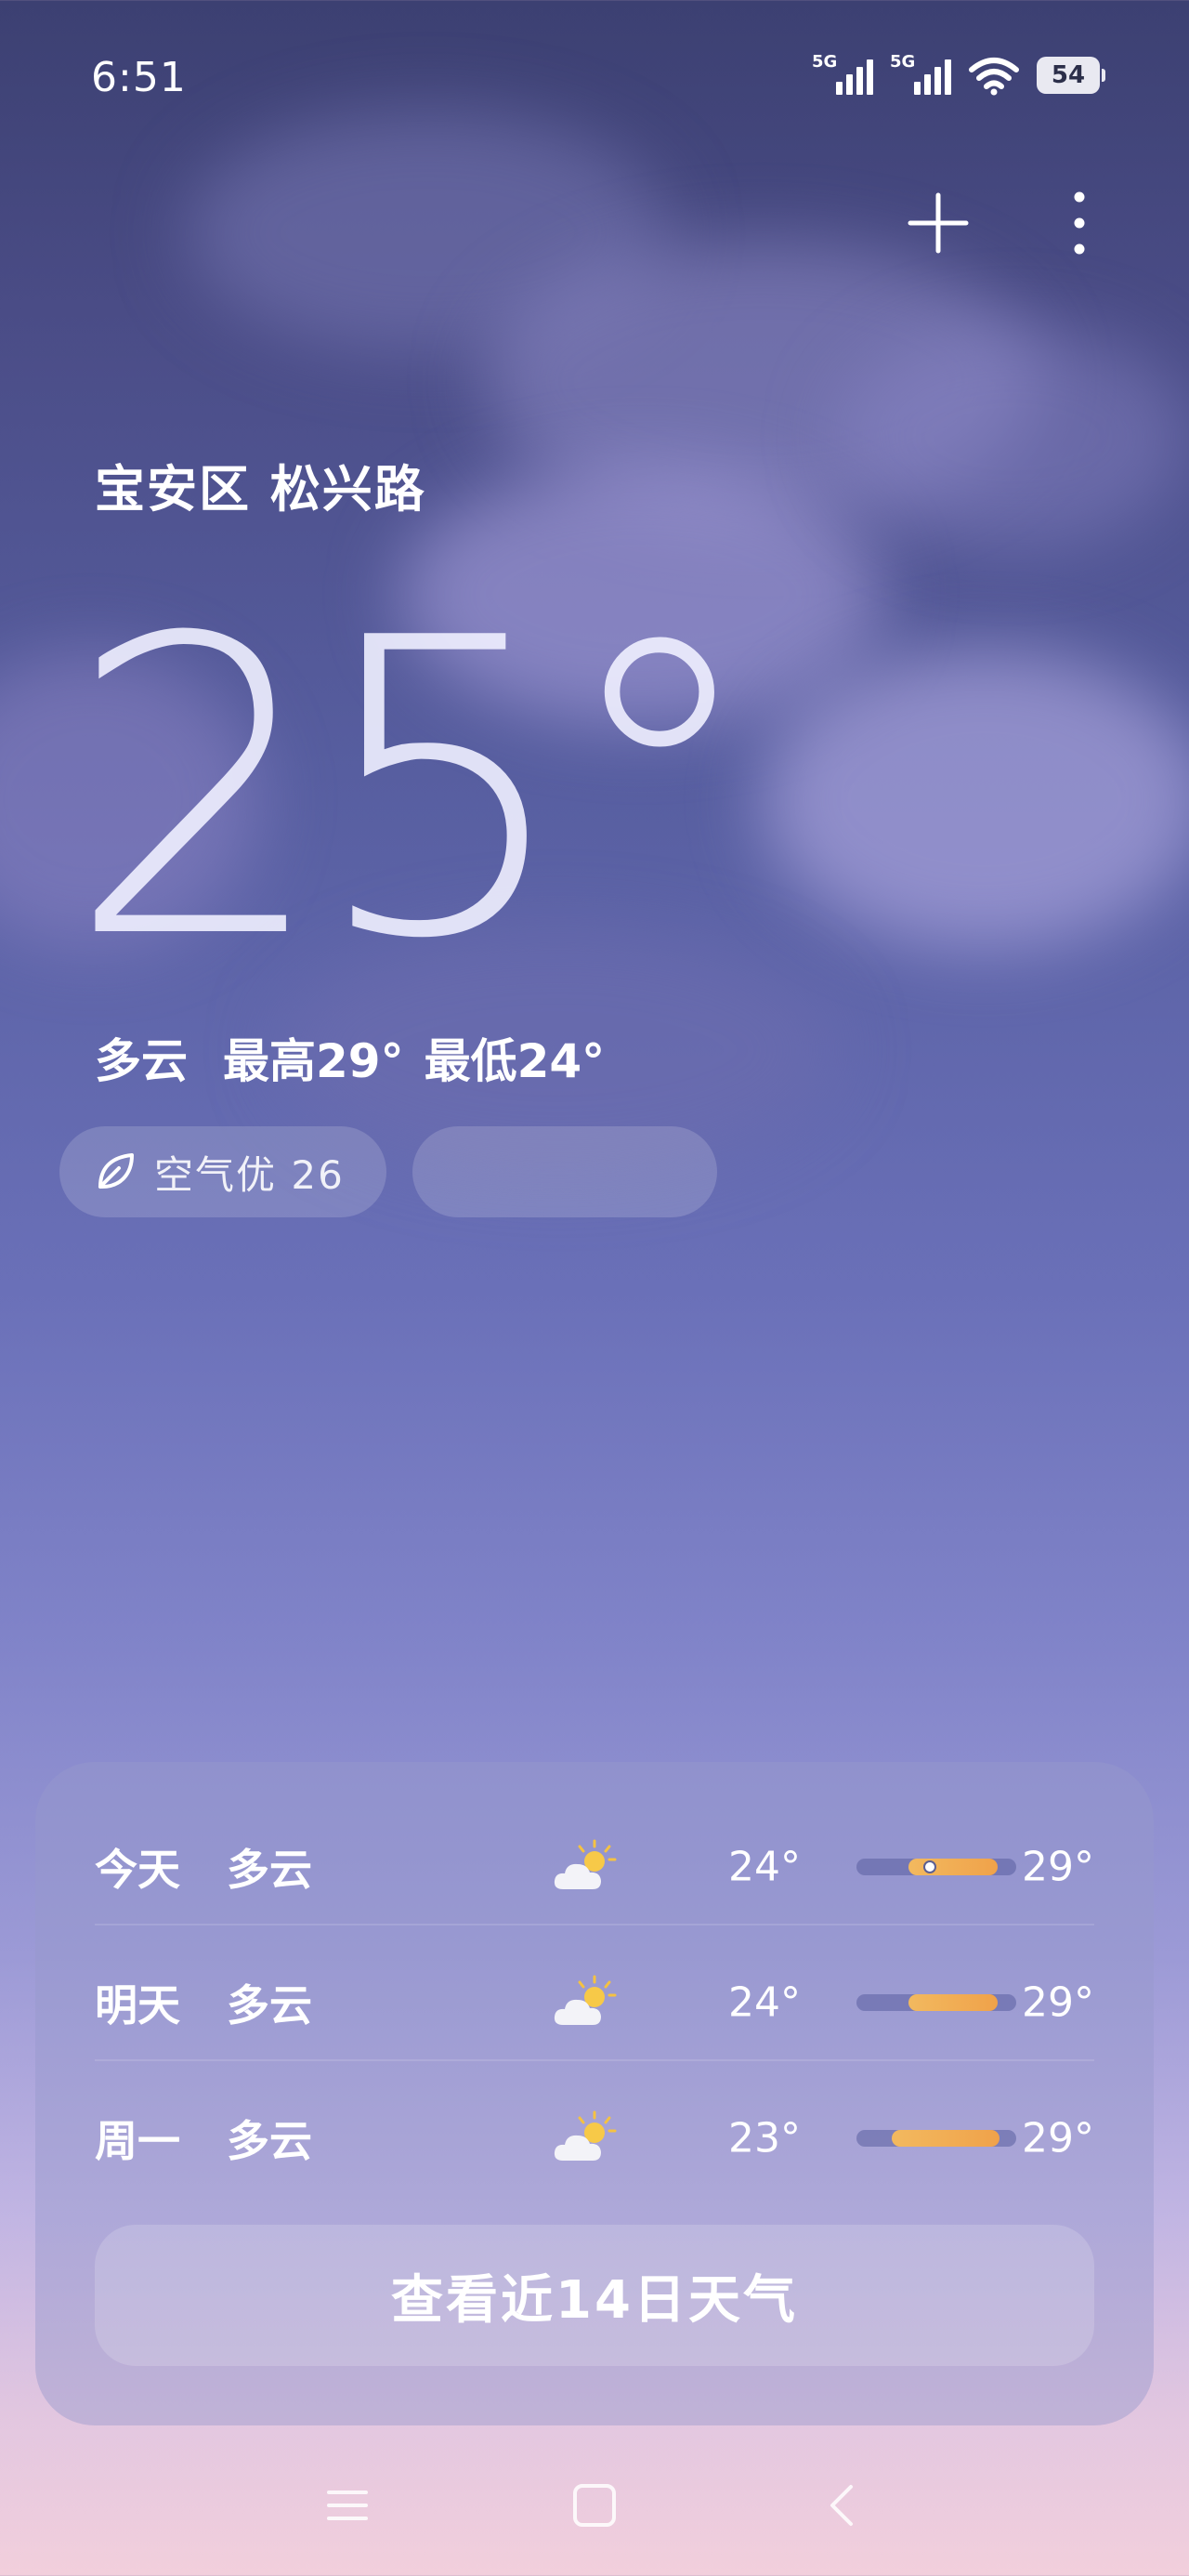 The height and width of the screenshot is (2576, 1189). What do you see at coordinates (139, 77) in the screenshot?
I see `status-time: 6:51` at bounding box center [139, 77].